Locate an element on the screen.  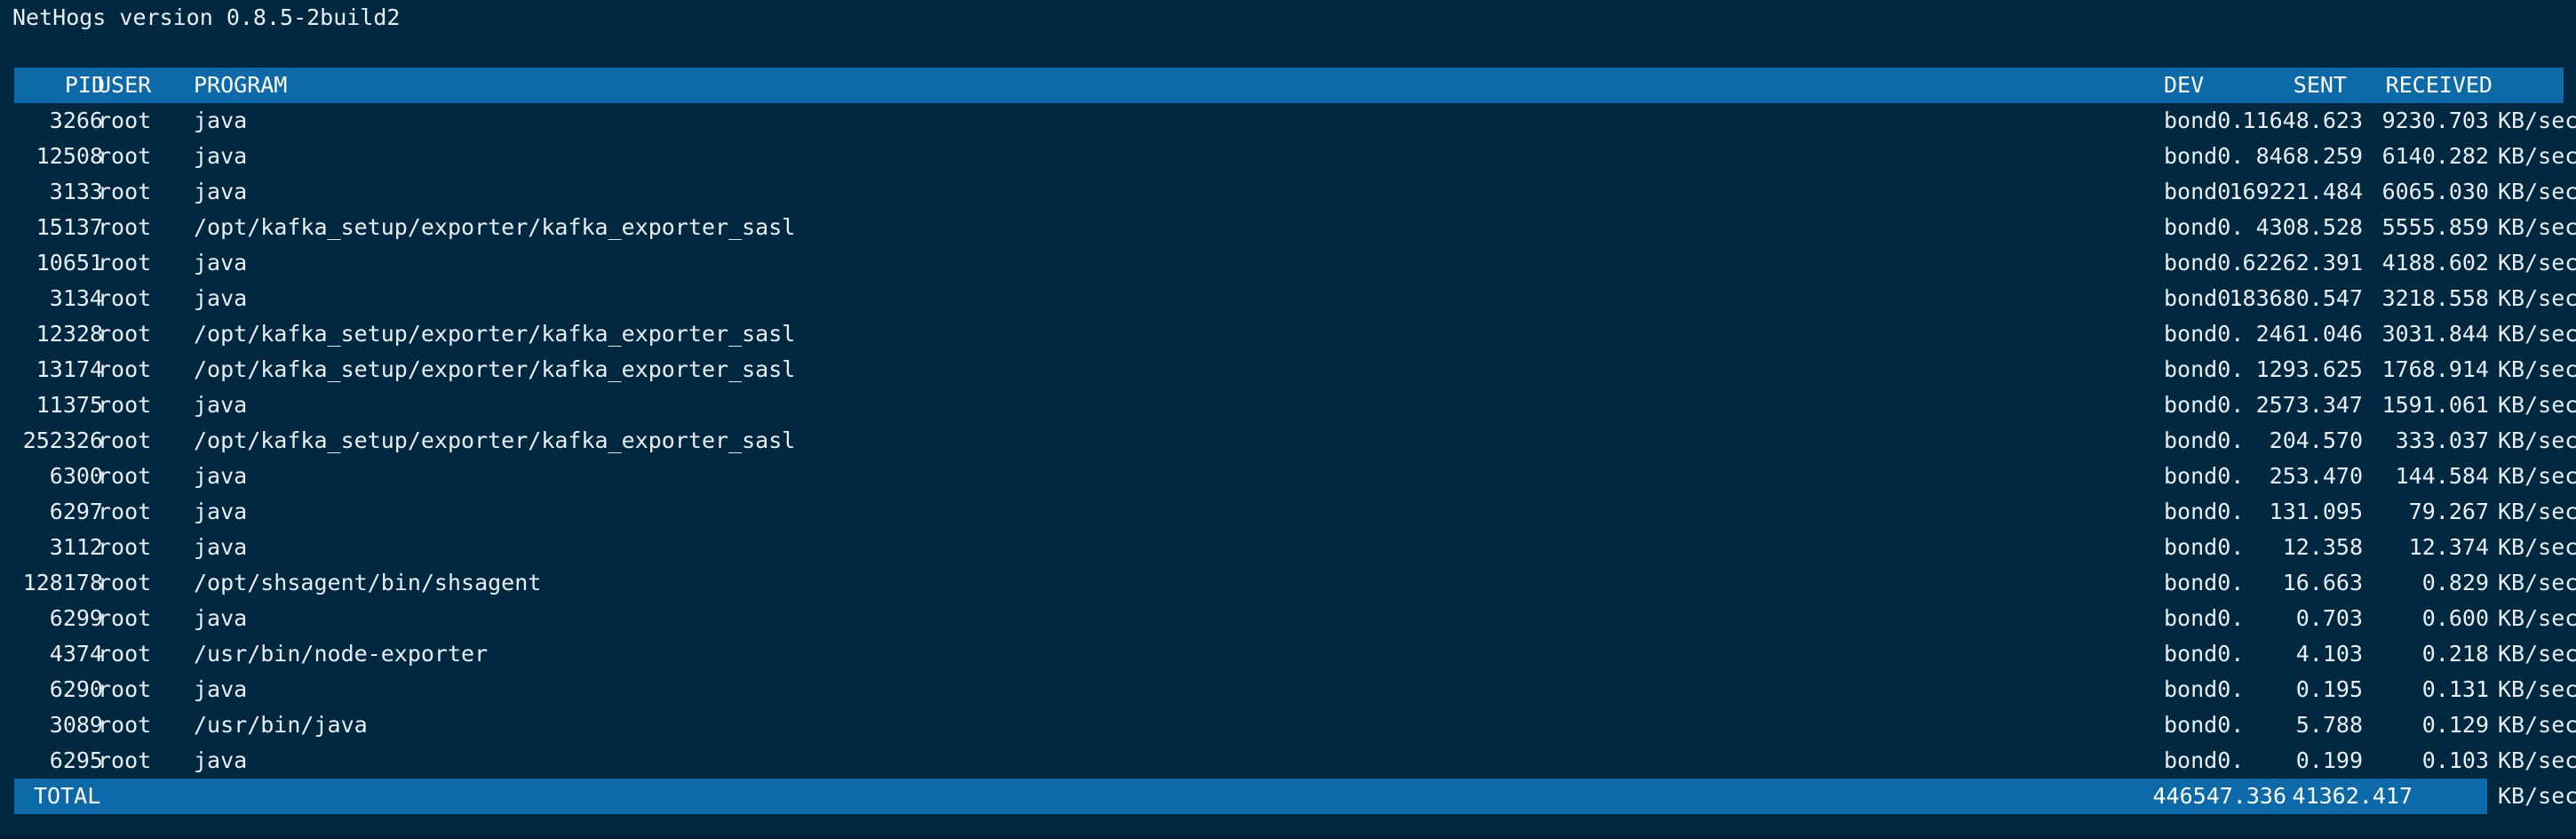
cell-received: 0.129 is located at coordinates (2455, 725).